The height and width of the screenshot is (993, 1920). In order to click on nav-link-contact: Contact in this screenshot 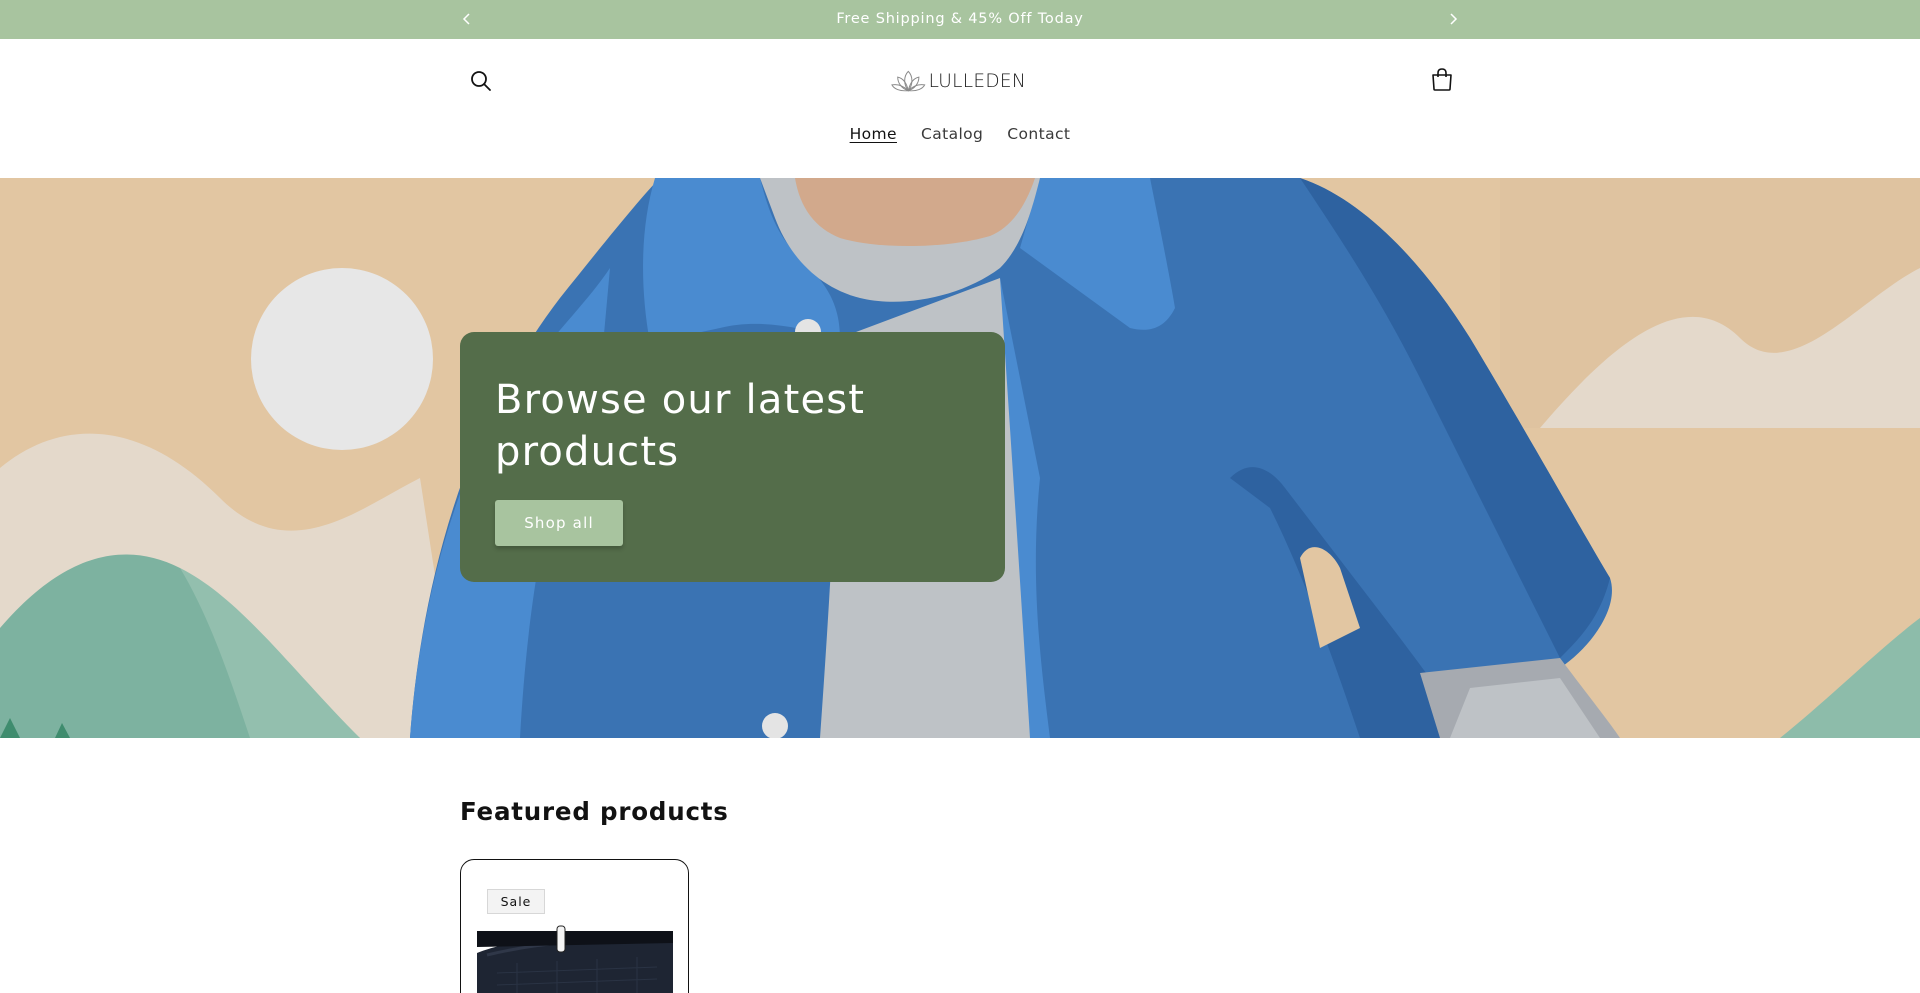, I will do `click(1038, 136)`.